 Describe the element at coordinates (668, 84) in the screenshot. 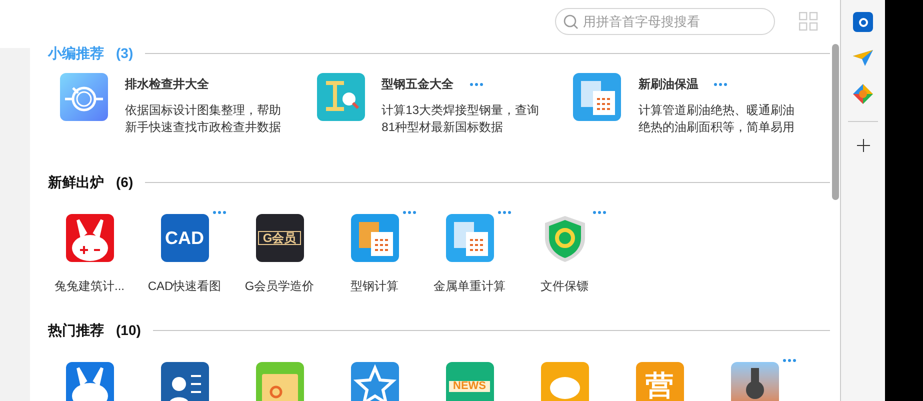

I see `app-title: 新刷油保温` at that location.